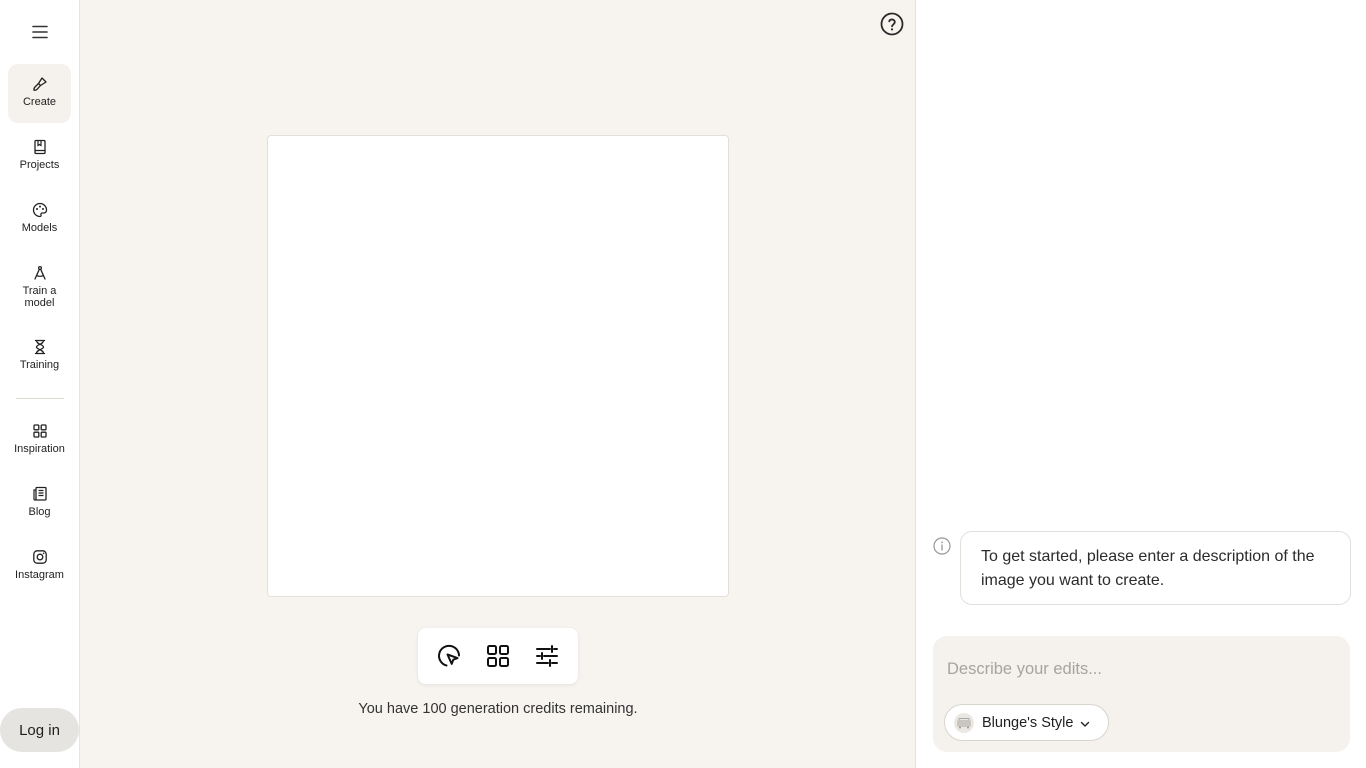  I want to click on sidebar-item-train-a-model: Train a model, so click(39, 286).